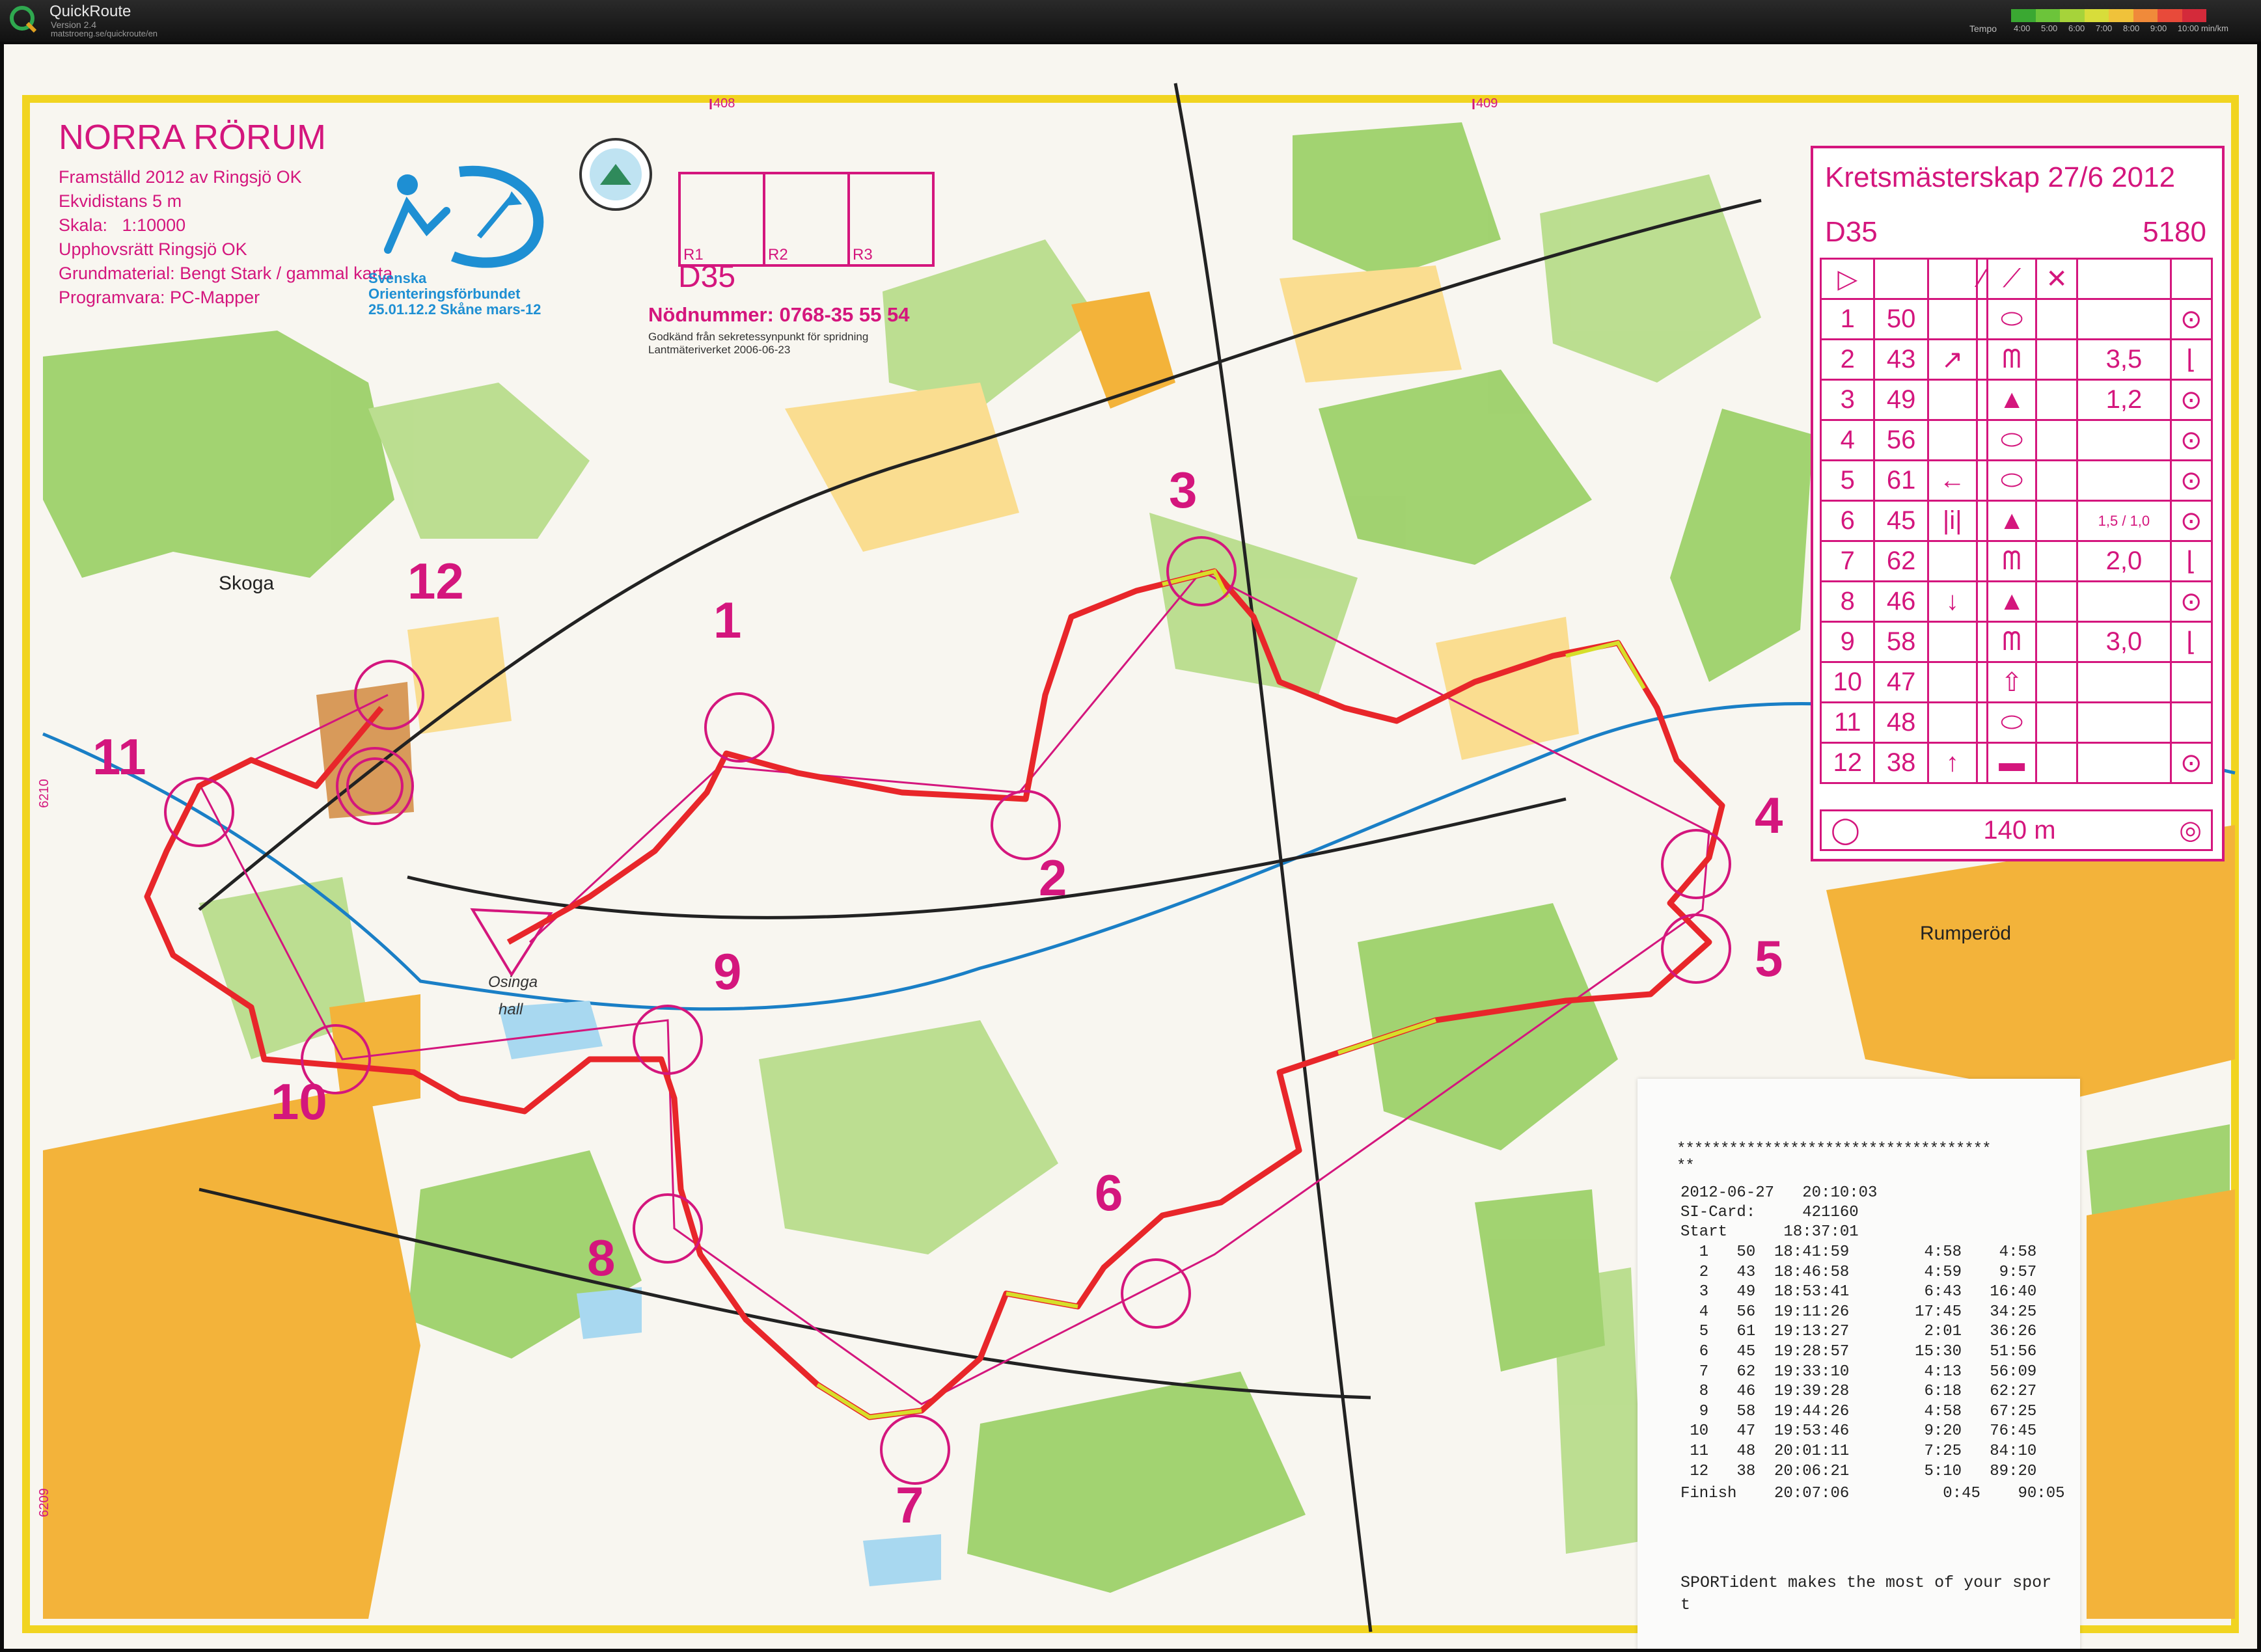 The height and width of the screenshot is (1652, 2261). What do you see at coordinates (1901, 480) in the screenshot?
I see `control-code: 61` at bounding box center [1901, 480].